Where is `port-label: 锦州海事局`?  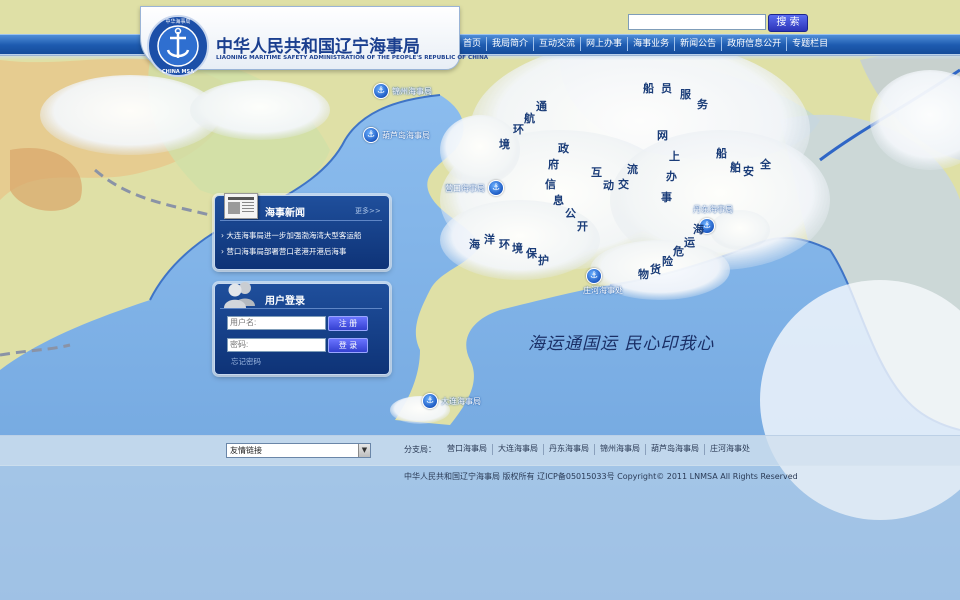 port-label: 锦州海事局 is located at coordinates (412, 91).